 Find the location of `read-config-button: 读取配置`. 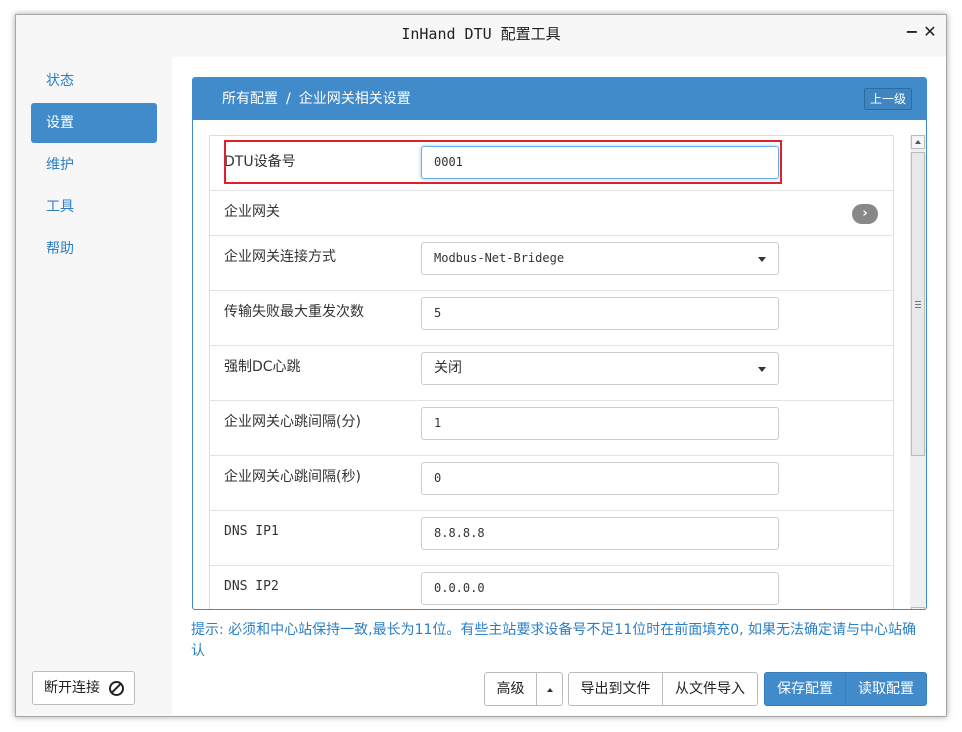

read-config-button: 读取配置 is located at coordinates (886, 689).